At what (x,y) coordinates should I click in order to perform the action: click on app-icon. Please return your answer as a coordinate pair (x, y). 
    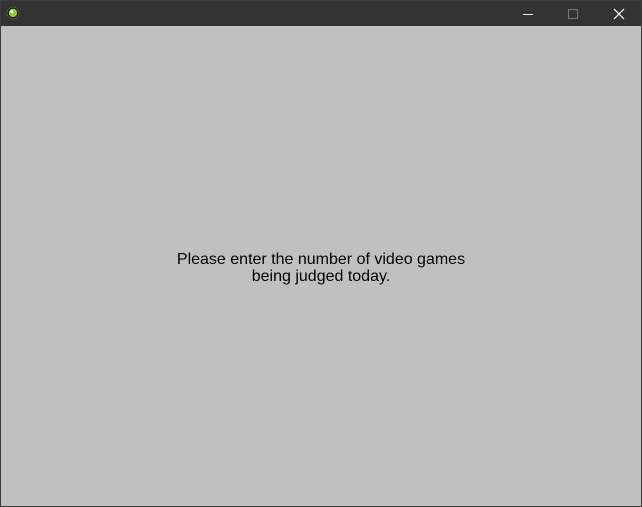
    Looking at the image, I should click on (13, 13).